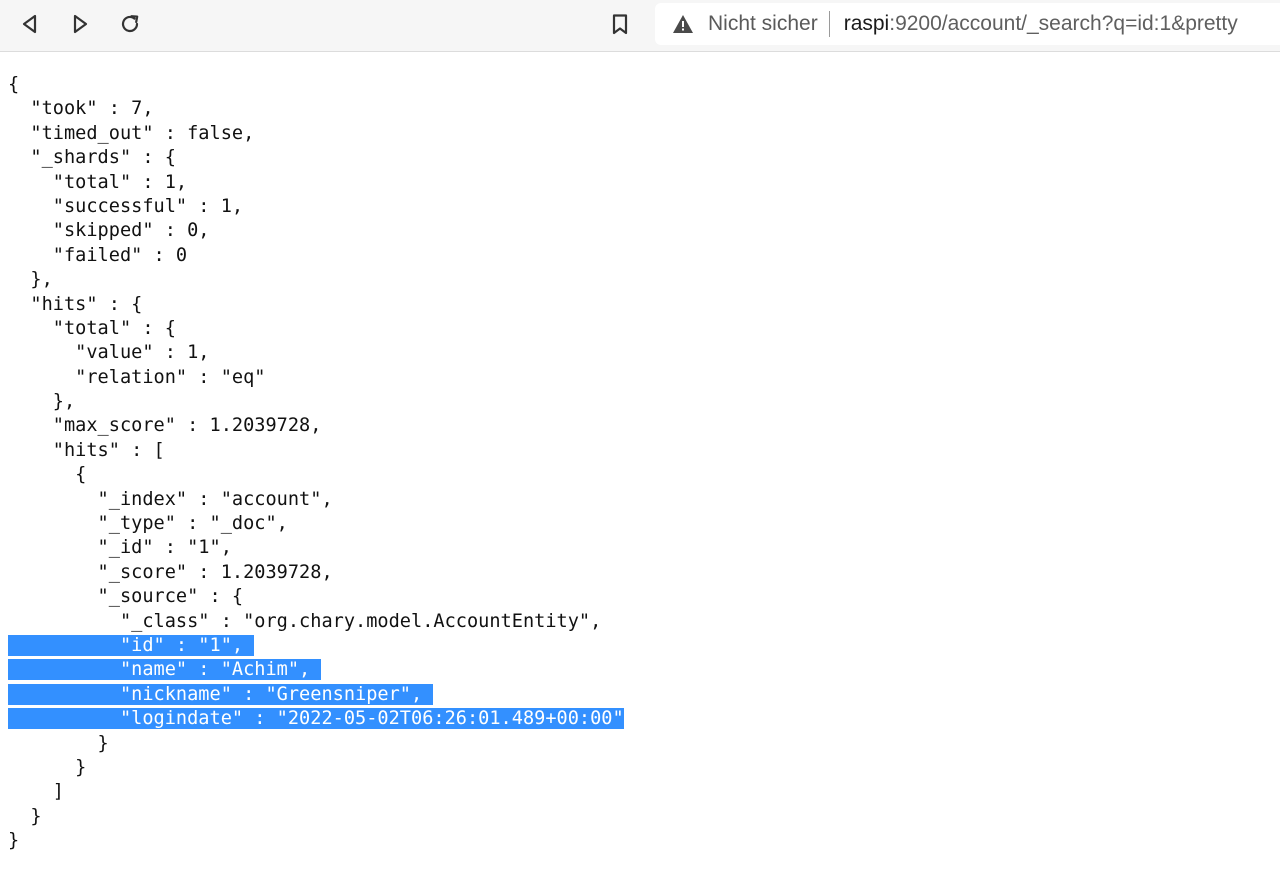 This screenshot has width=1280, height=886. What do you see at coordinates (120, 548) in the screenshot?
I see `json-line: "_id" : "1",` at bounding box center [120, 548].